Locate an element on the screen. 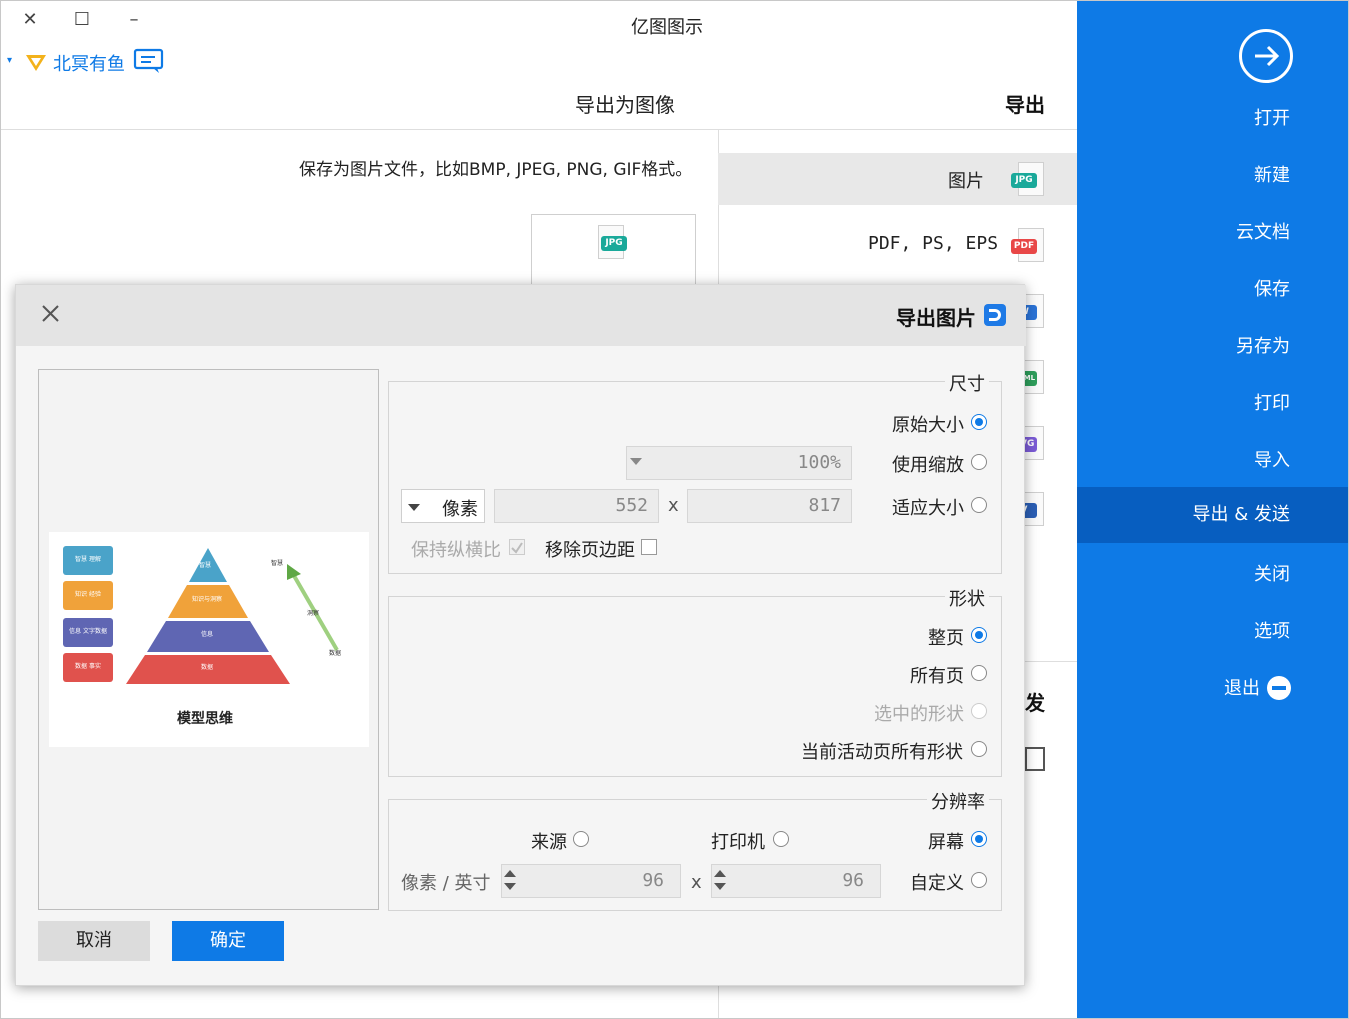 The width and height of the screenshot is (1349, 1019). sidebar-item-open: 打开 is located at coordinates (1212, 119).